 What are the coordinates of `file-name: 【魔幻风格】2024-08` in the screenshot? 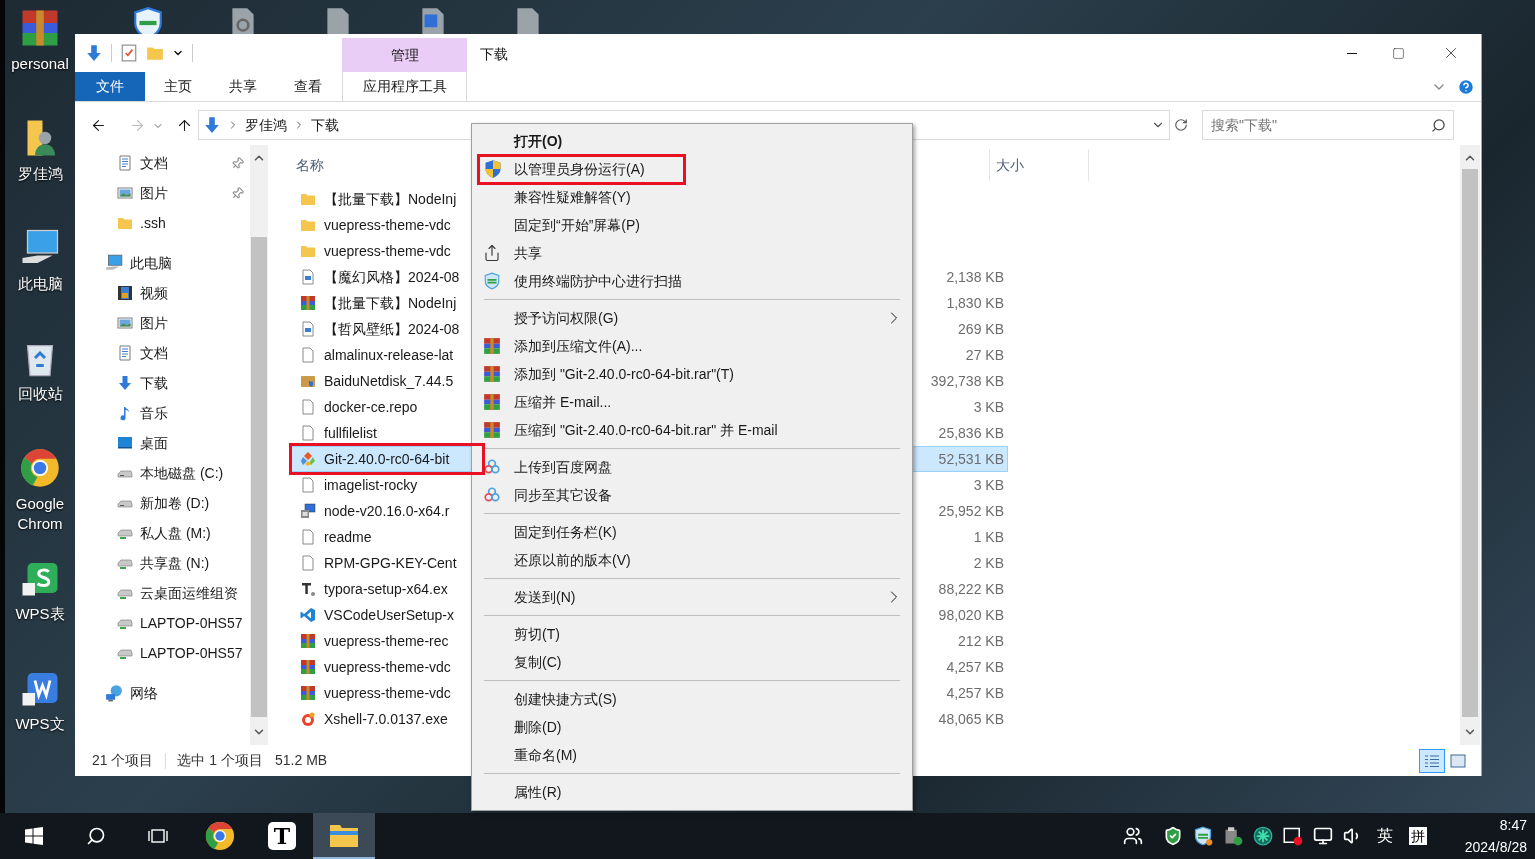 It's located at (392, 277).